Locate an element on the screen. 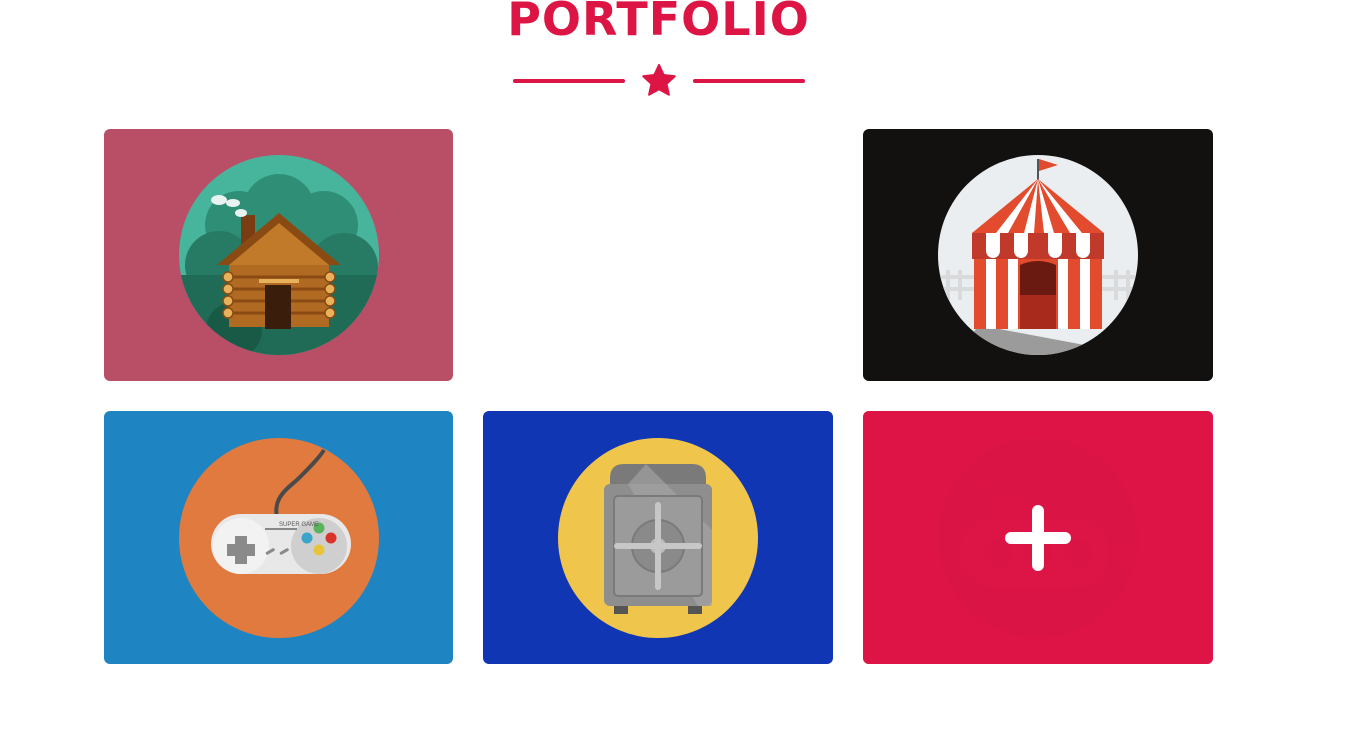  section-heading: PORTFOLIO is located at coordinates (658, 23).